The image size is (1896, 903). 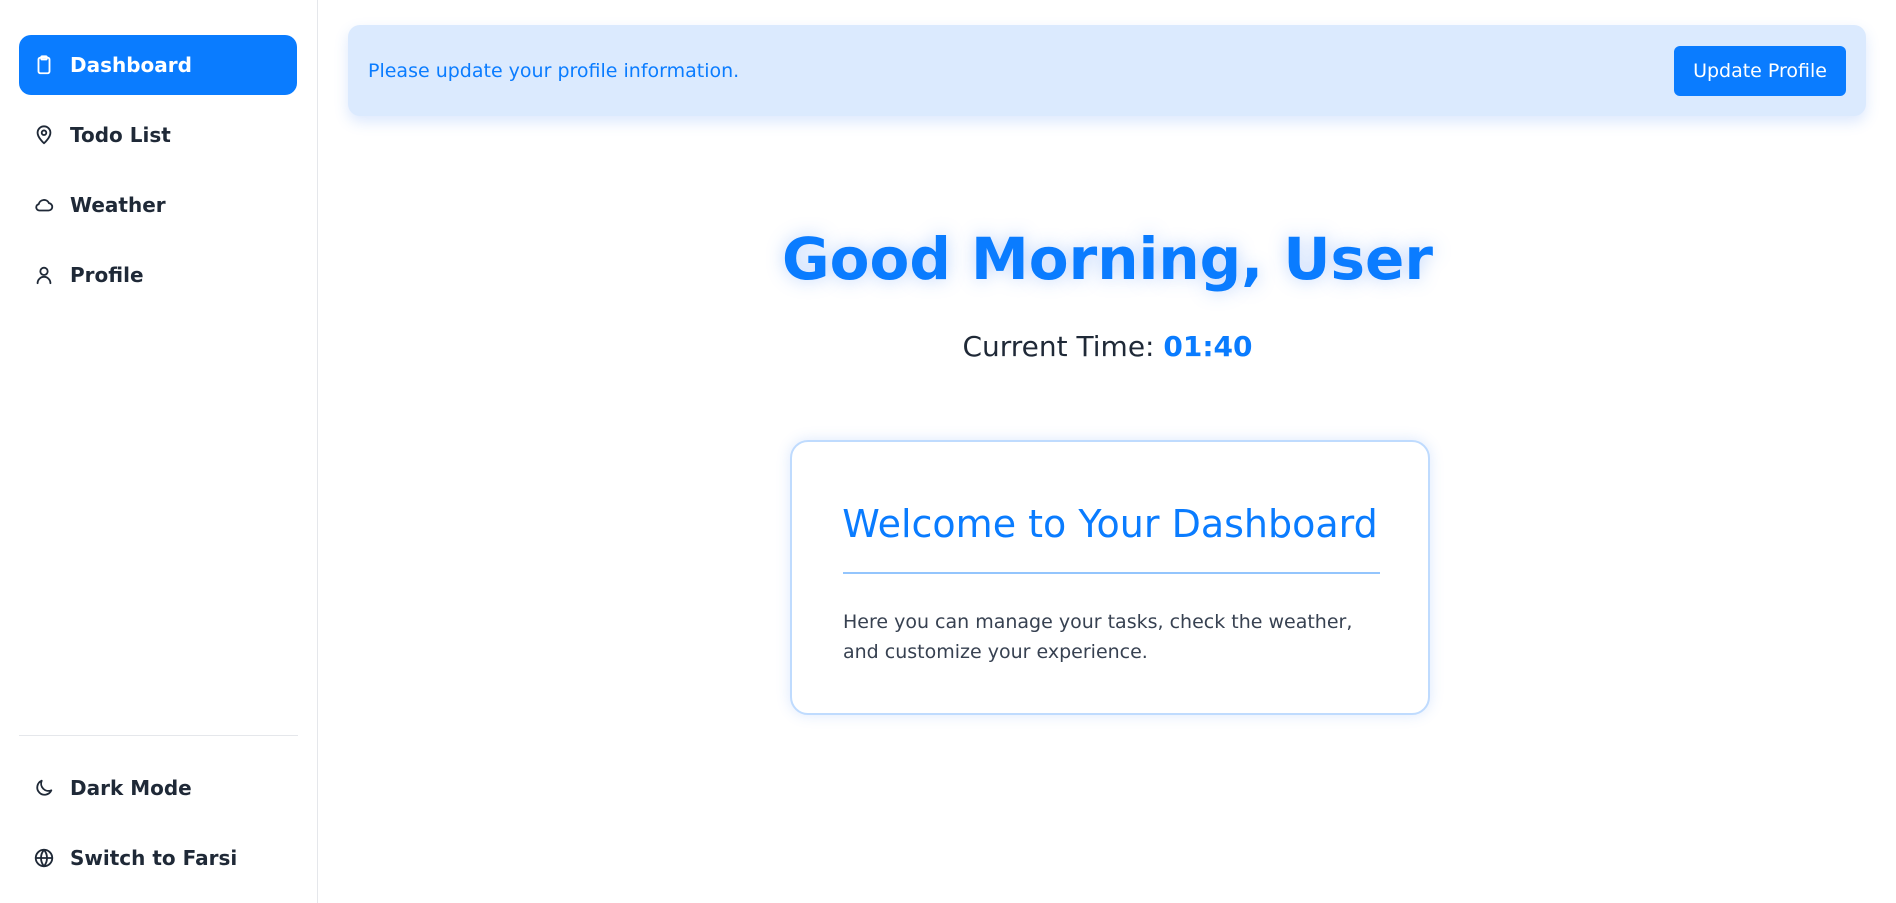 What do you see at coordinates (1110, 524) in the screenshot?
I see `card-title: Welcome to Your Dashboard` at bounding box center [1110, 524].